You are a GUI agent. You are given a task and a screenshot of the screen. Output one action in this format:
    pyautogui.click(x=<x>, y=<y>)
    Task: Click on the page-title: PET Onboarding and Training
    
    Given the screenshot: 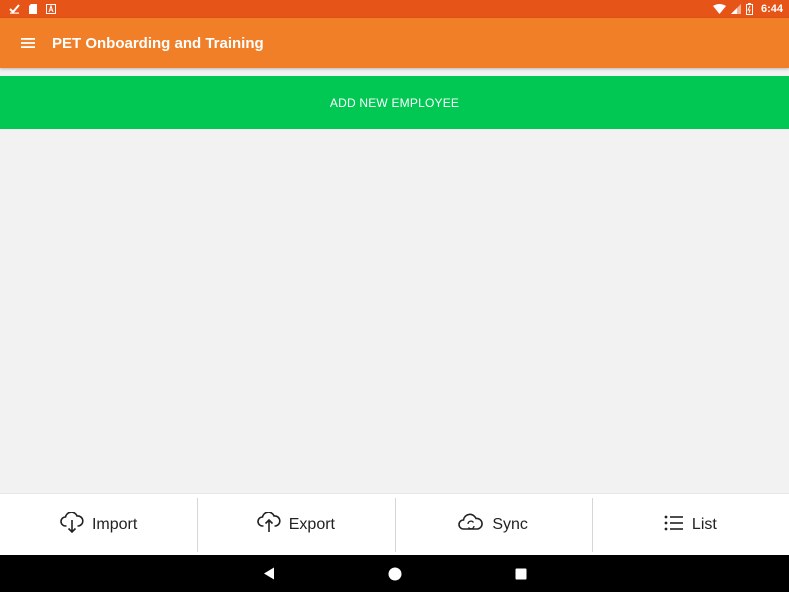 What is the action you would take?
    pyautogui.click(x=158, y=43)
    